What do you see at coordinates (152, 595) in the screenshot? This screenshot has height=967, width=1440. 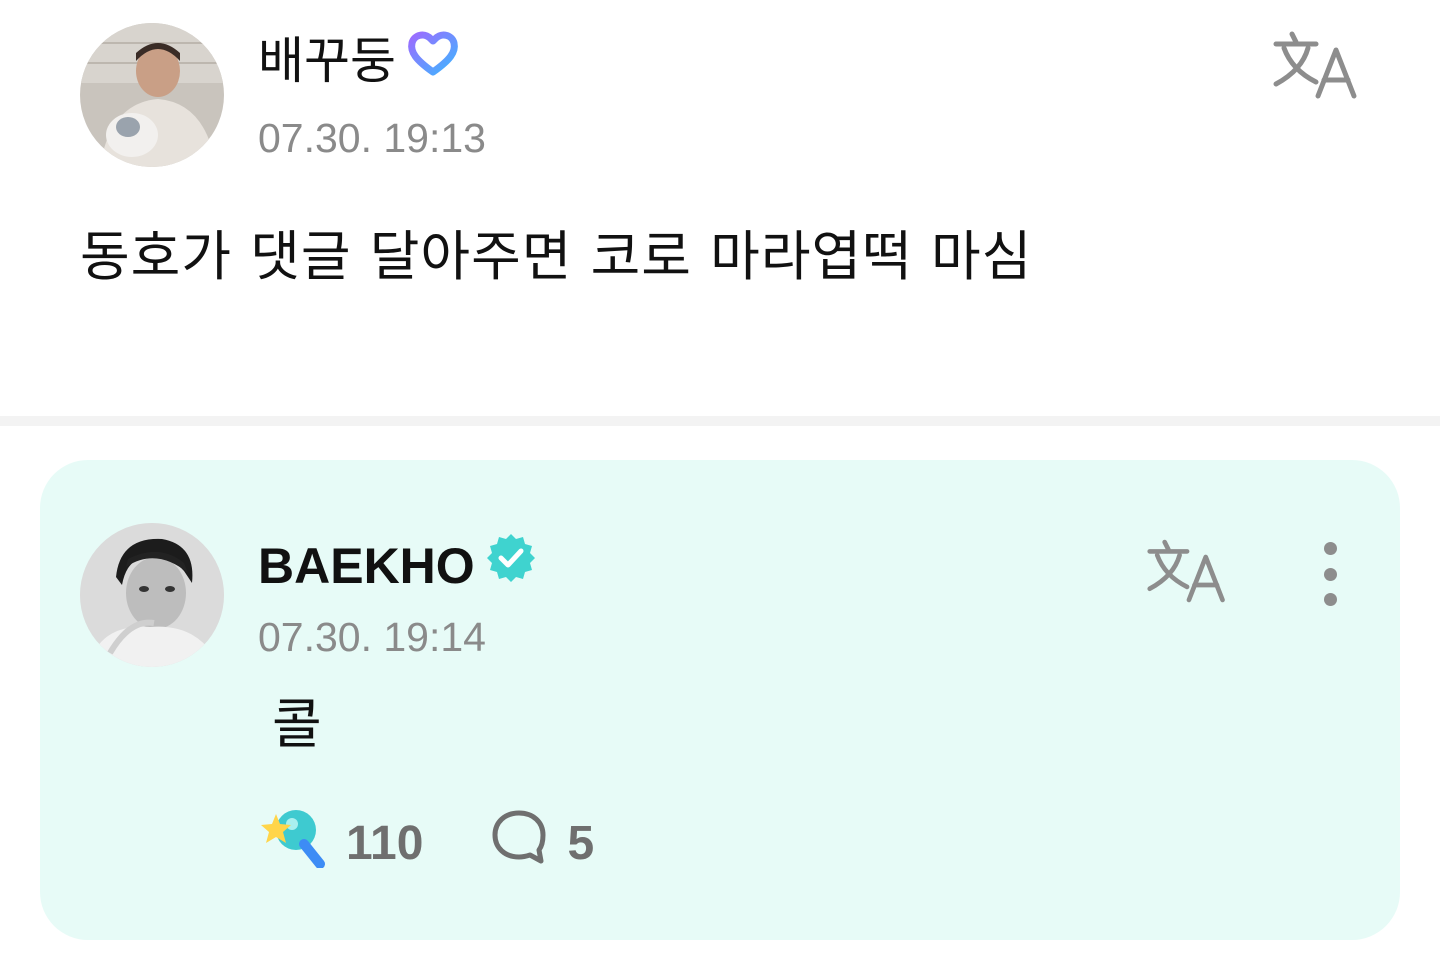 I see `reply-author-avatar` at bounding box center [152, 595].